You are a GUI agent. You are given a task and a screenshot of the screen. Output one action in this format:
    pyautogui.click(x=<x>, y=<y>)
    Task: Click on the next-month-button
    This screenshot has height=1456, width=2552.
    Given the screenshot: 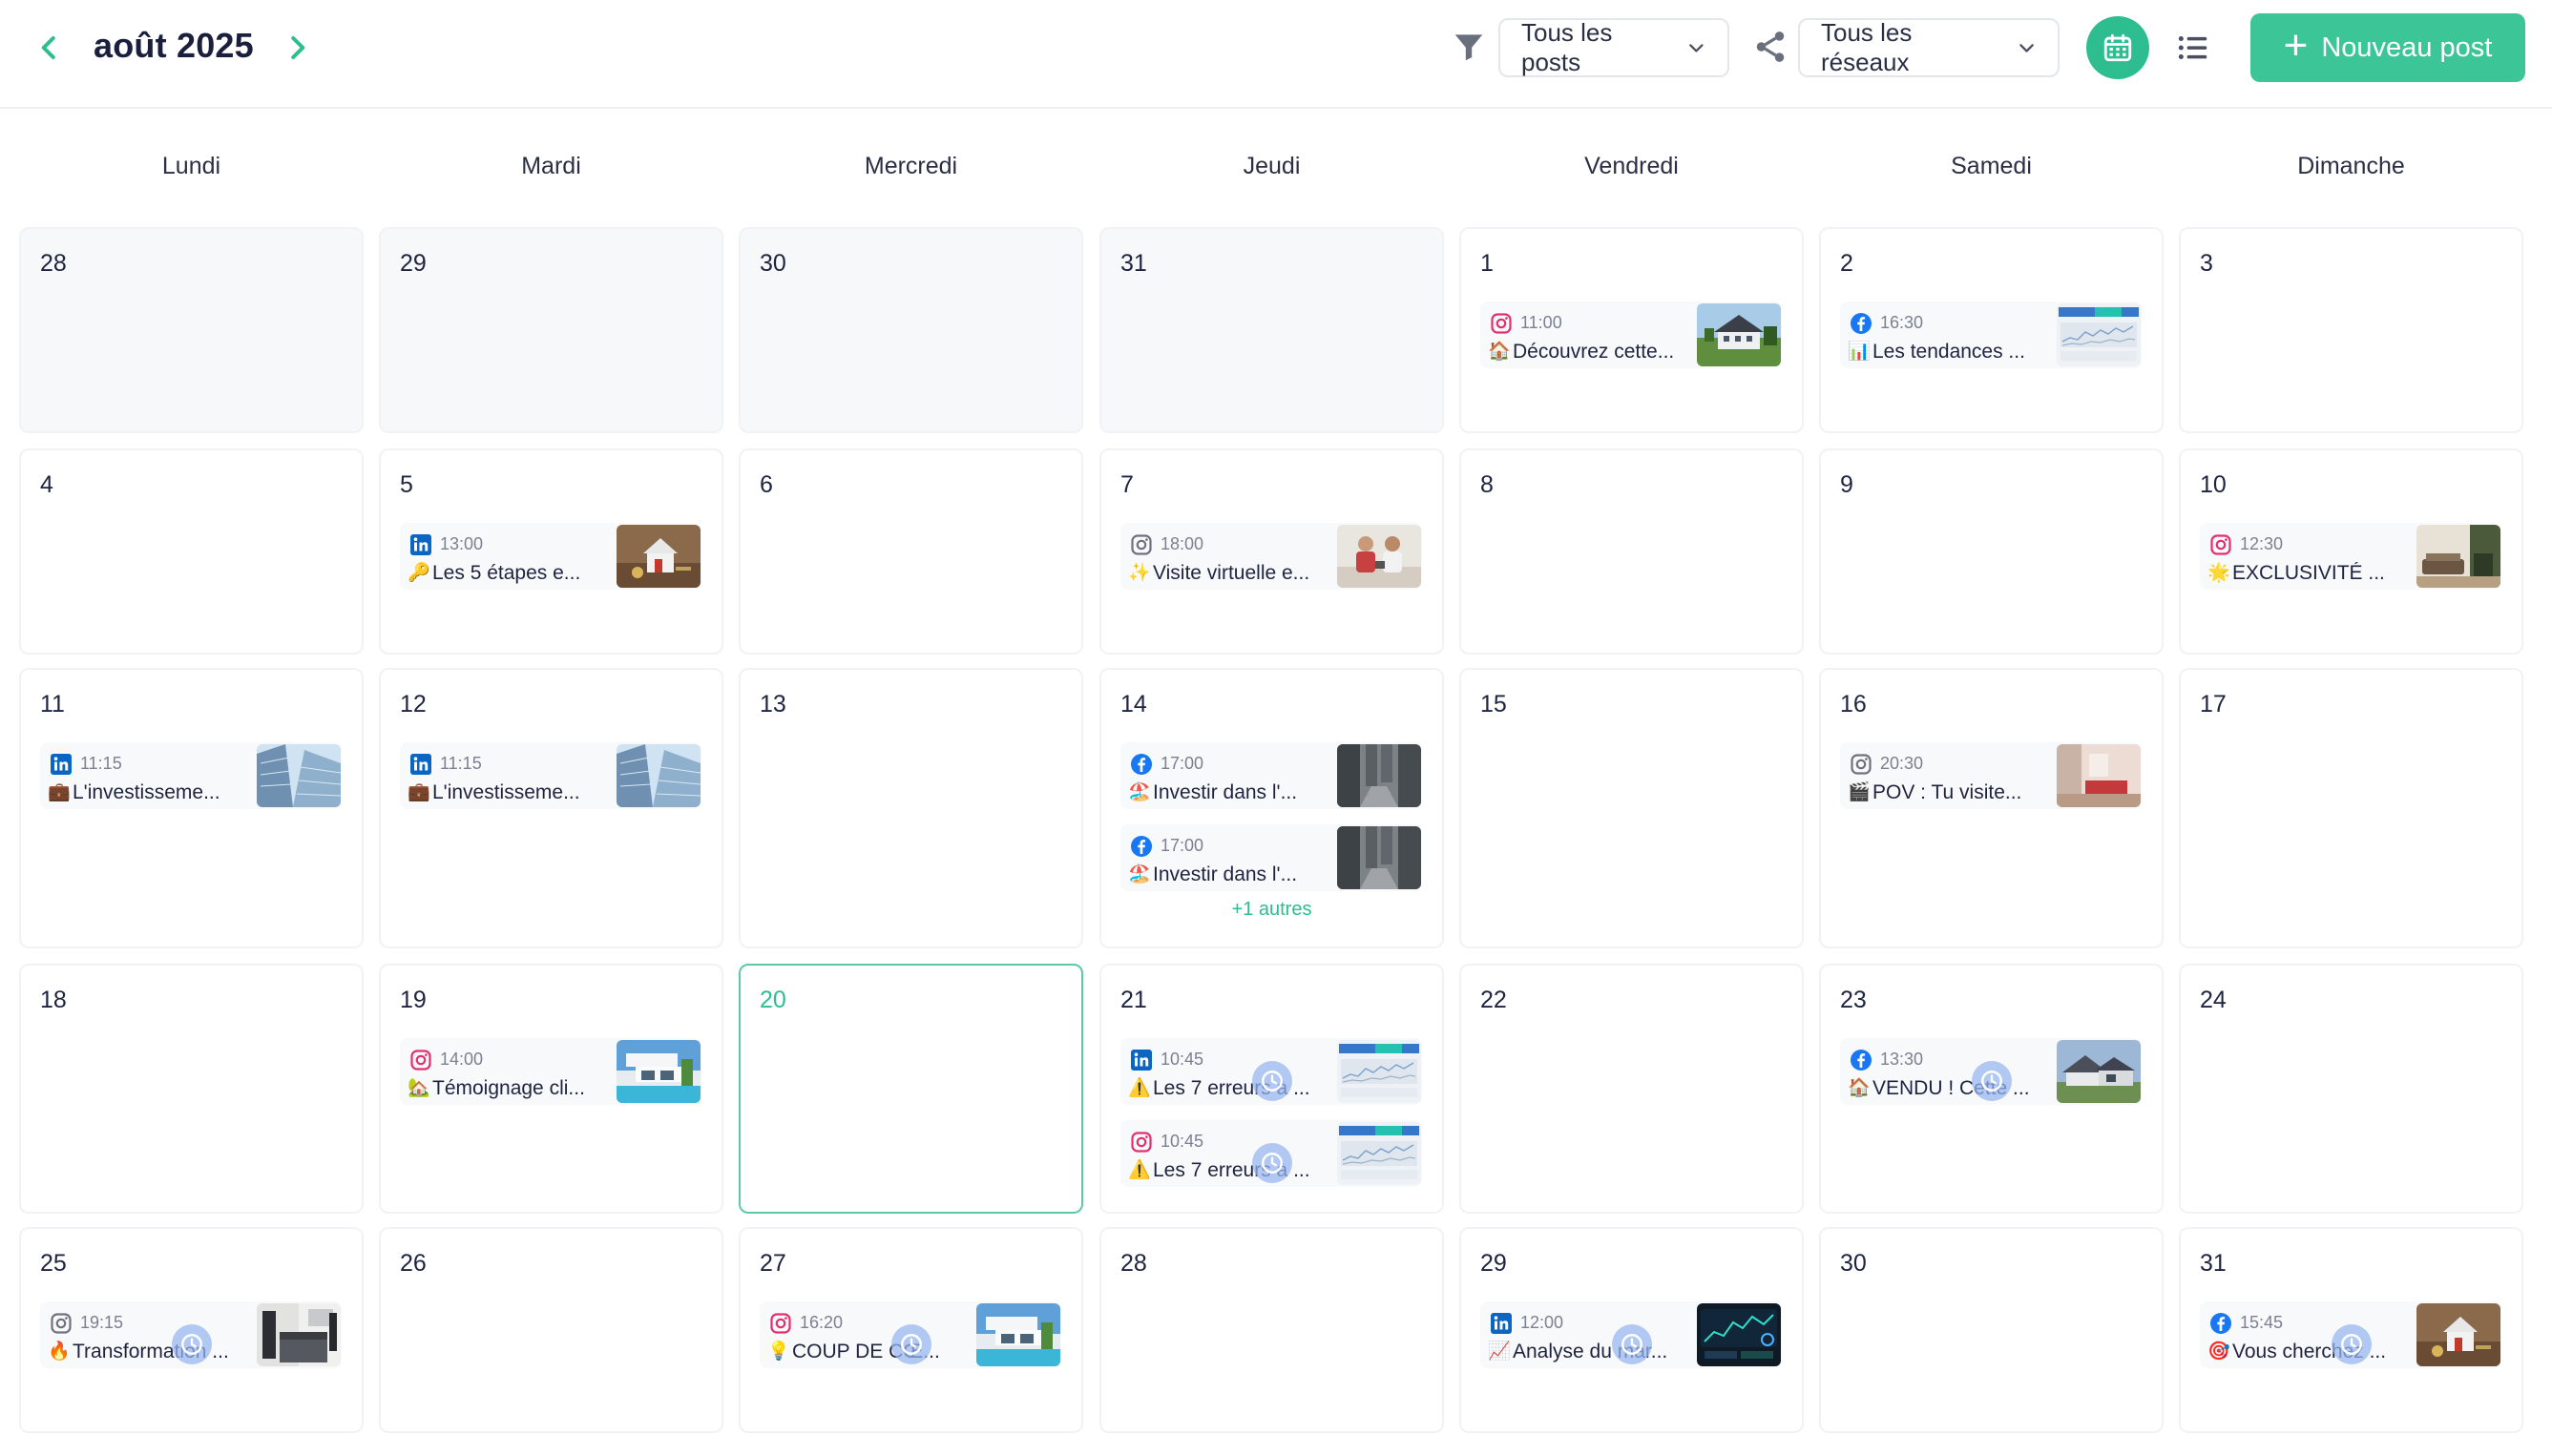 What is the action you would take?
    pyautogui.click(x=297, y=48)
    